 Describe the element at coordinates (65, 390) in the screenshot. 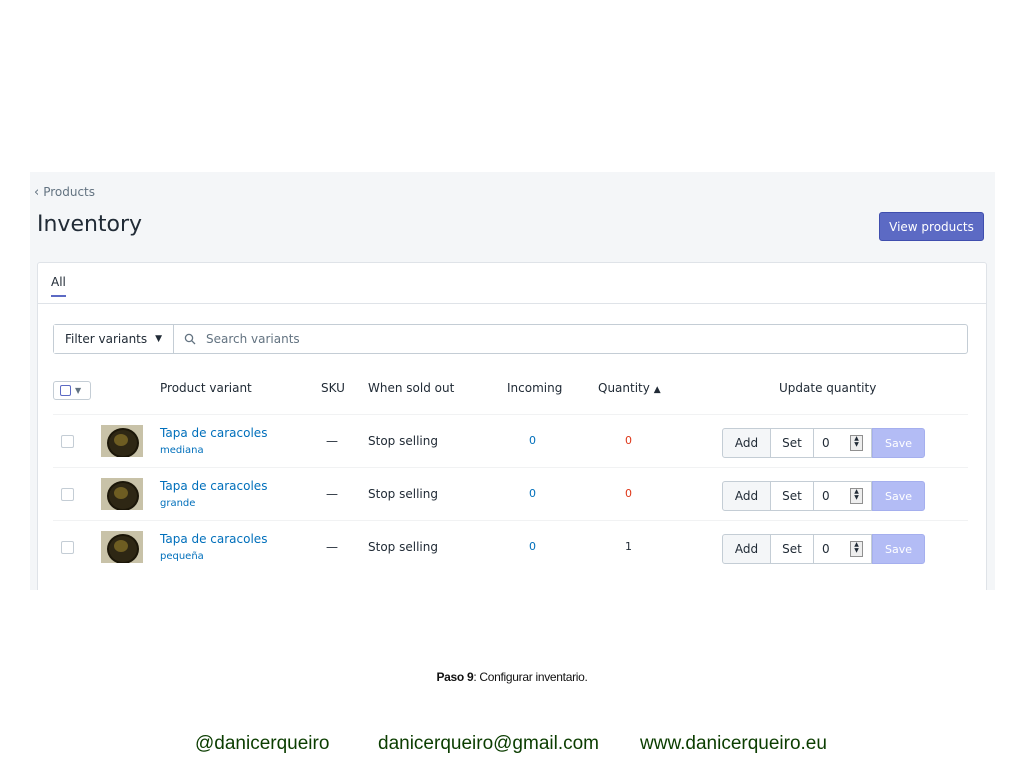

I see `checkbox-icon` at that location.